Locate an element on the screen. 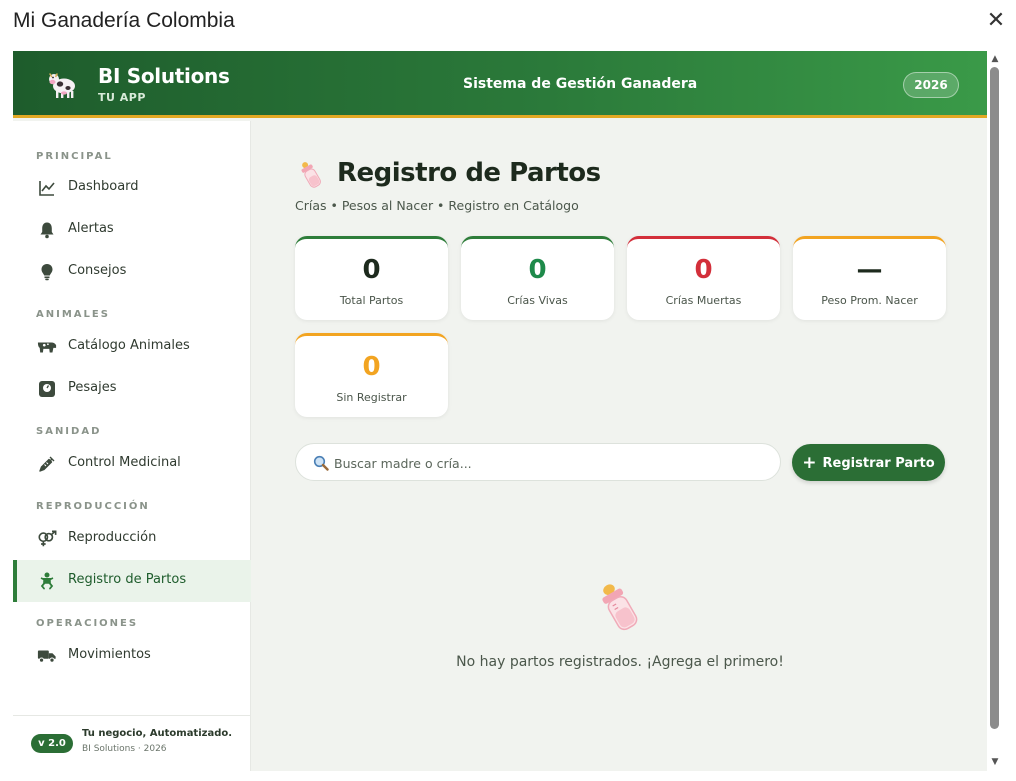 This screenshot has width=1016, height=781. stat-card-peso-prom-nacer: — Peso Prom. Nacer is located at coordinates (869, 278).